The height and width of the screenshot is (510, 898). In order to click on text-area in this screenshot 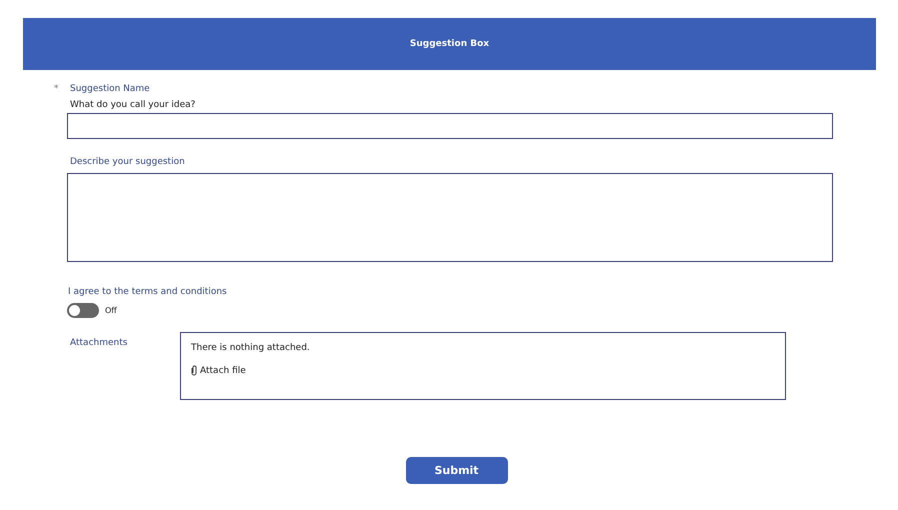, I will do `click(450, 217)`.